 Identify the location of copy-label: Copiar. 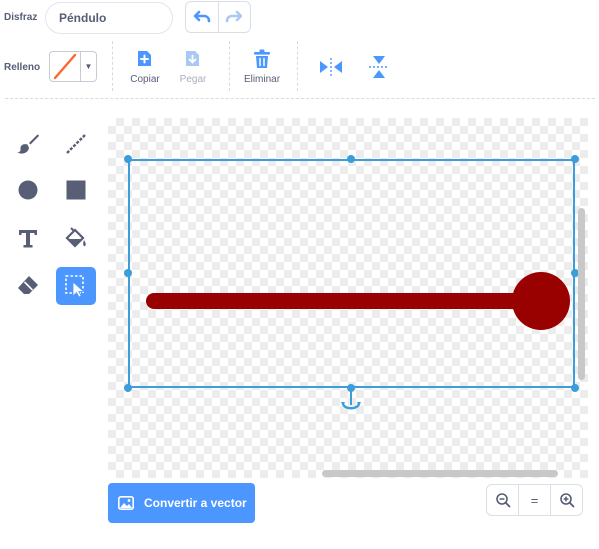
(145, 79).